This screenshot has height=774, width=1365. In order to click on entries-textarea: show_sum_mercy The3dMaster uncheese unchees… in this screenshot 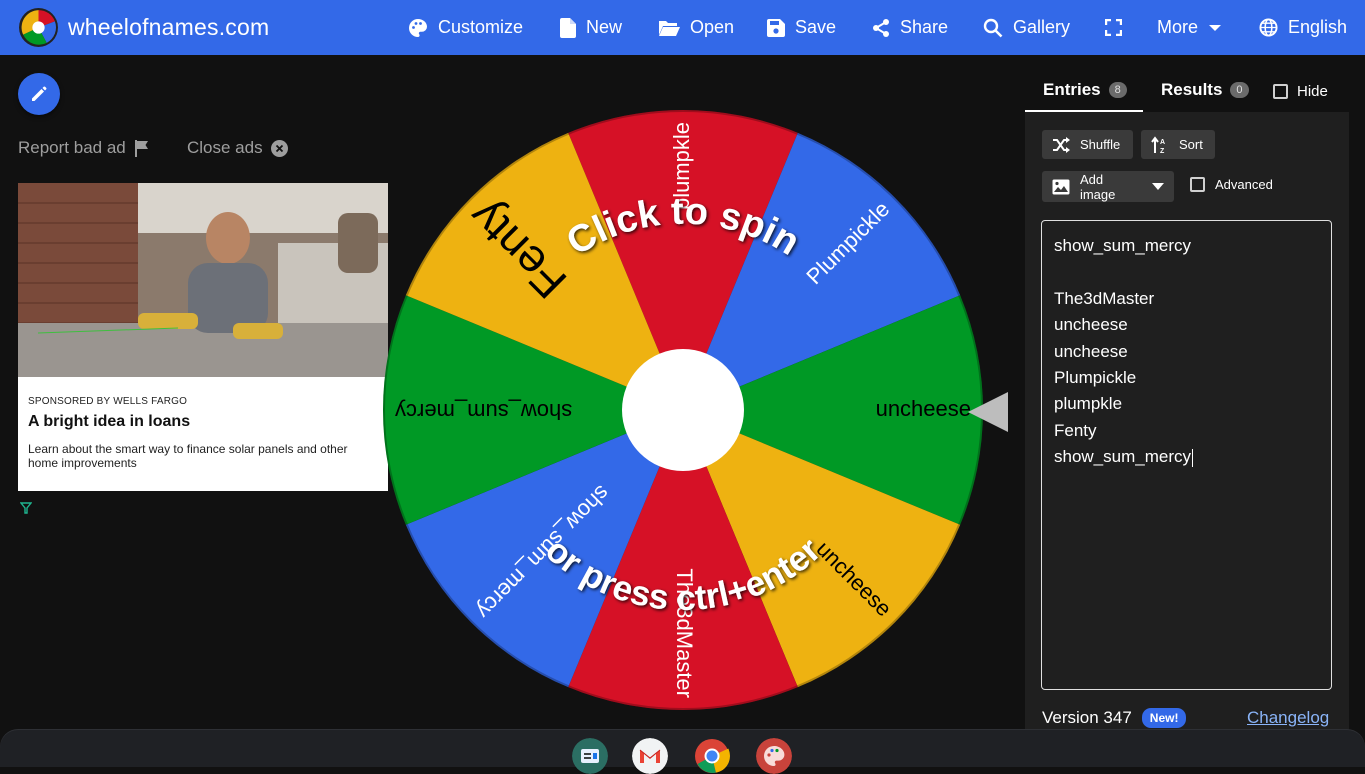, I will do `click(1186, 455)`.